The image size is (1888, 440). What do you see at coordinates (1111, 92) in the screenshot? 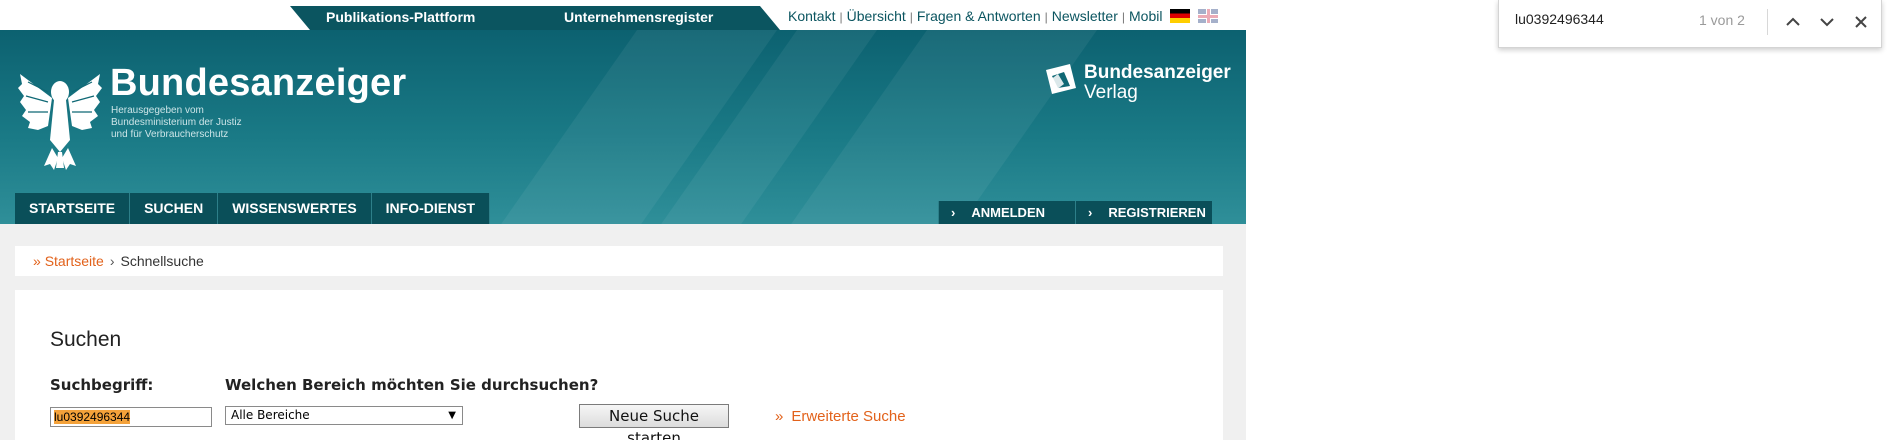
I see `verlag-subname: Verlag` at bounding box center [1111, 92].